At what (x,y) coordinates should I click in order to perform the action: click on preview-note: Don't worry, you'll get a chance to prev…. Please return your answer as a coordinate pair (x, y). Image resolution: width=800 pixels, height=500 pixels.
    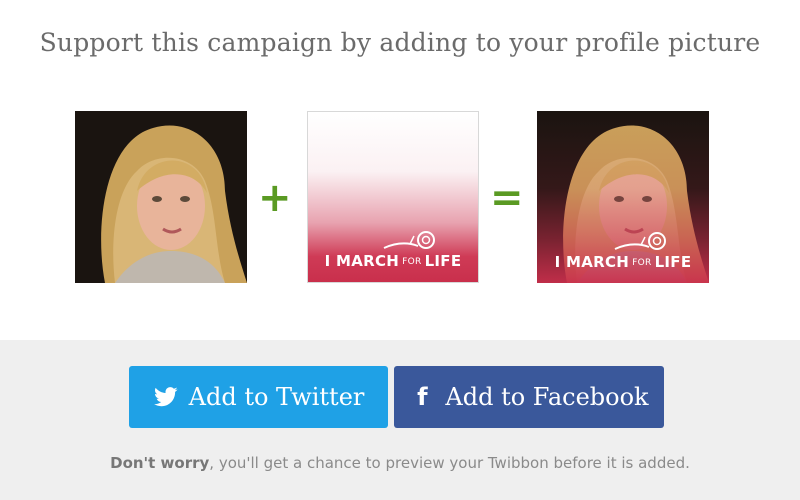
    Looking at the image, I should click on (400, 463).